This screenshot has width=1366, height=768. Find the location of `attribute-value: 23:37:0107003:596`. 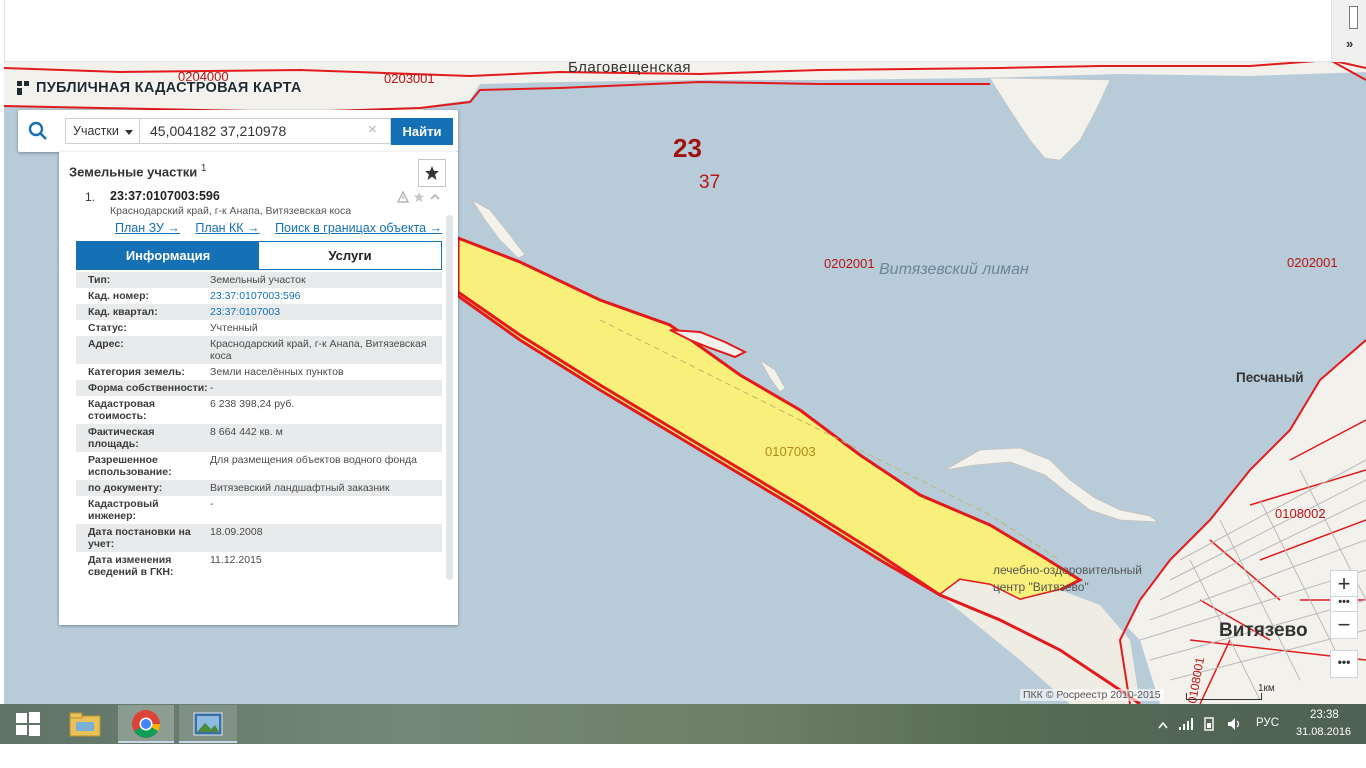

attribute-value: 23:37:0107003:596 is located at coordinates (325, 296).